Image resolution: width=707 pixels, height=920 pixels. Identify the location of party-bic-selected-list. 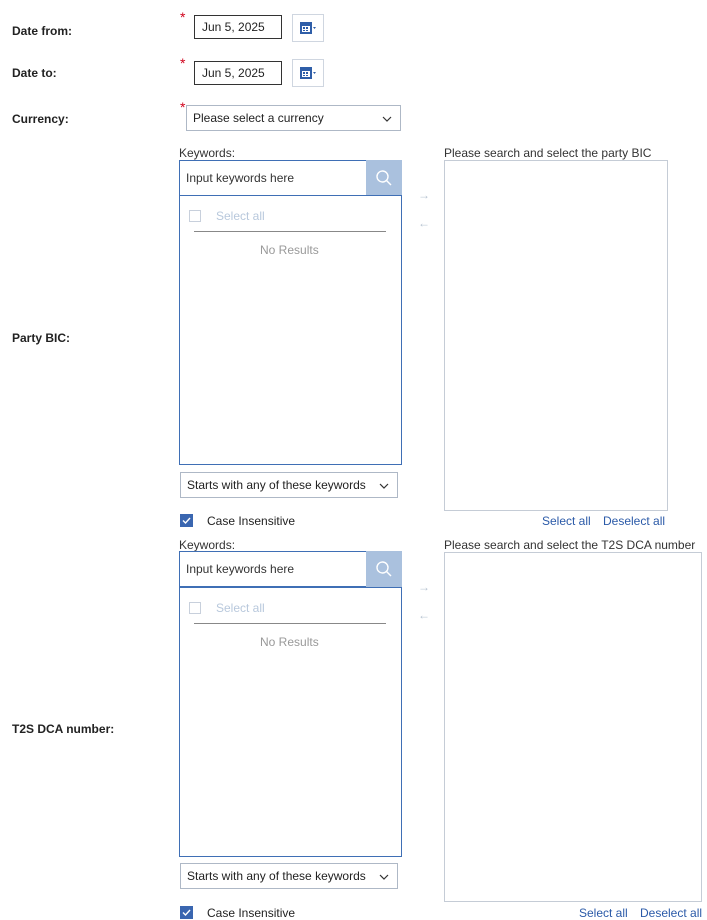
(556, 335).